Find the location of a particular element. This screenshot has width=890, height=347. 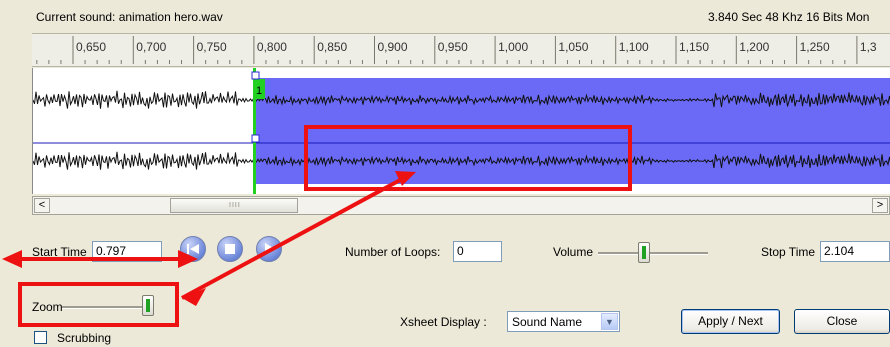

ruler-tick-label: 1,150 is located at coordinates (694, 47).